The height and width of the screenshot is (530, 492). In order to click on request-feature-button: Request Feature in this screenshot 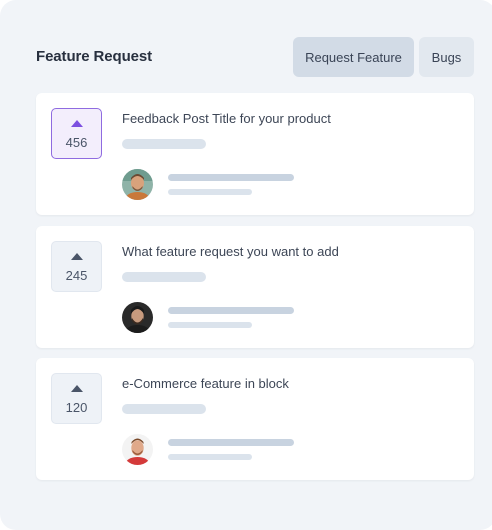, I will do `click(353, 57)`.